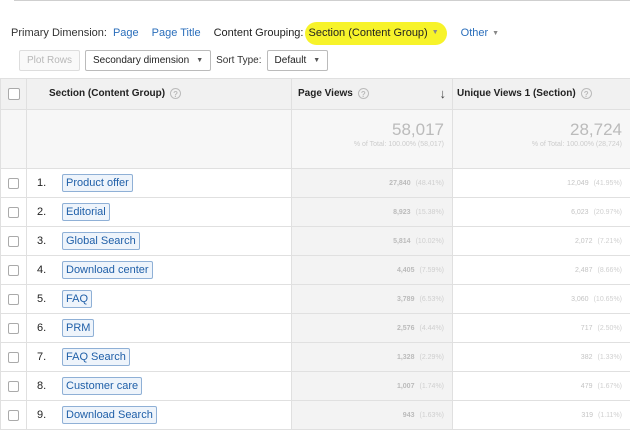 The image size is (630, 430). I want to click on unique-views-cell: 12,049(41.95%), so click(541, 183).